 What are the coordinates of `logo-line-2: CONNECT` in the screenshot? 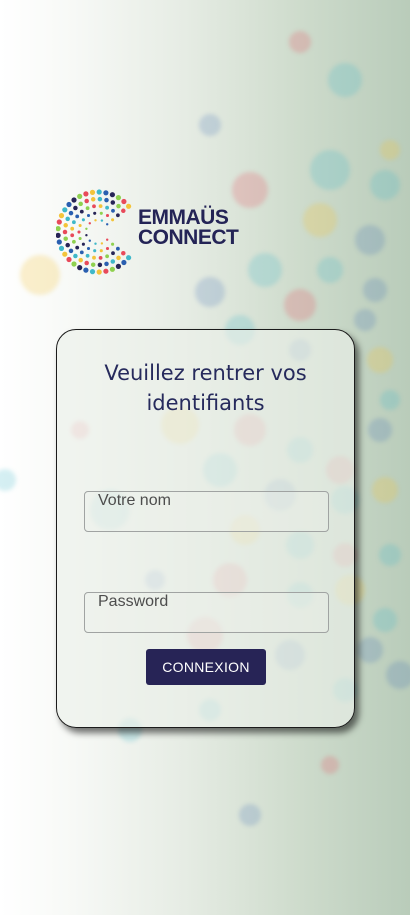 It's located at (188, 237).